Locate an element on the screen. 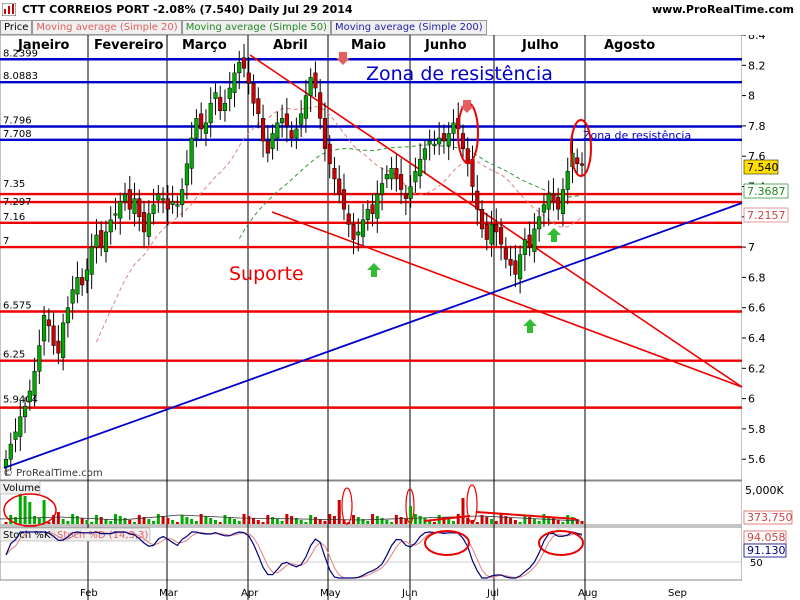  site-link: www.ProRealTime.com is located at coordinates (723, 9).